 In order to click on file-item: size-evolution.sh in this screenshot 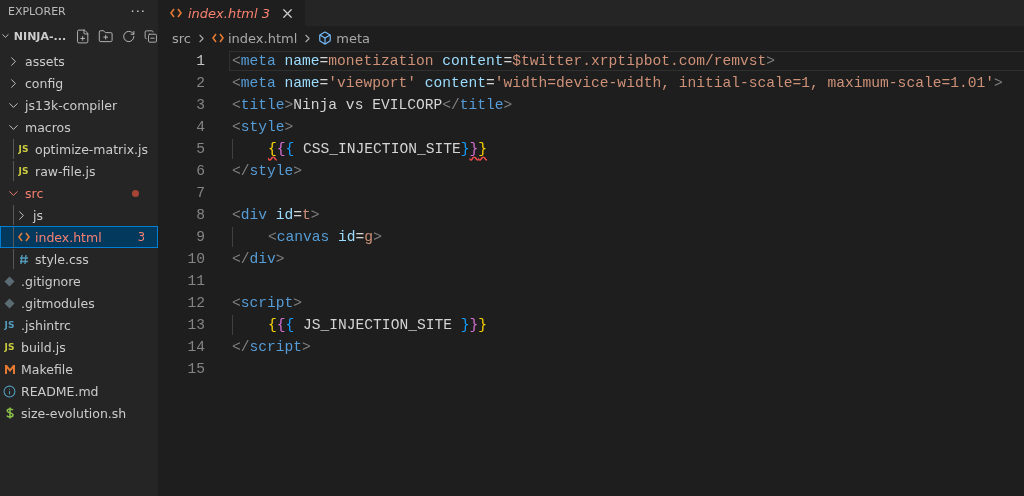, I will do `click(79, 413)`.